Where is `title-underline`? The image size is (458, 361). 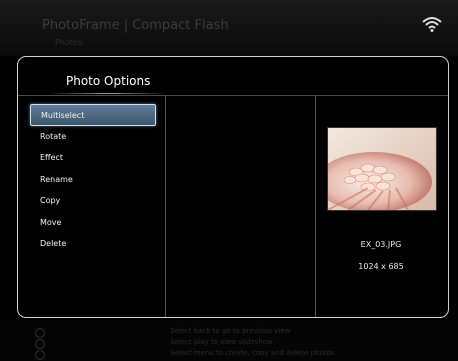 title-underline is located at coordinates (108, 93).